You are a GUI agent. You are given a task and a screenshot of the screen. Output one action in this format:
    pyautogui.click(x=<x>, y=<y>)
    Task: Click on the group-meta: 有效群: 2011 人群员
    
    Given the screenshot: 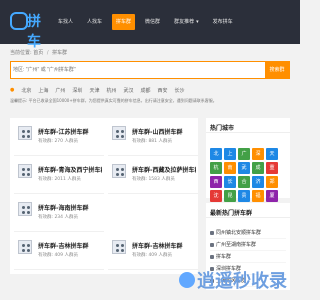 What is the action you would take?
    pyautogui.click(x=59, y=179)
    